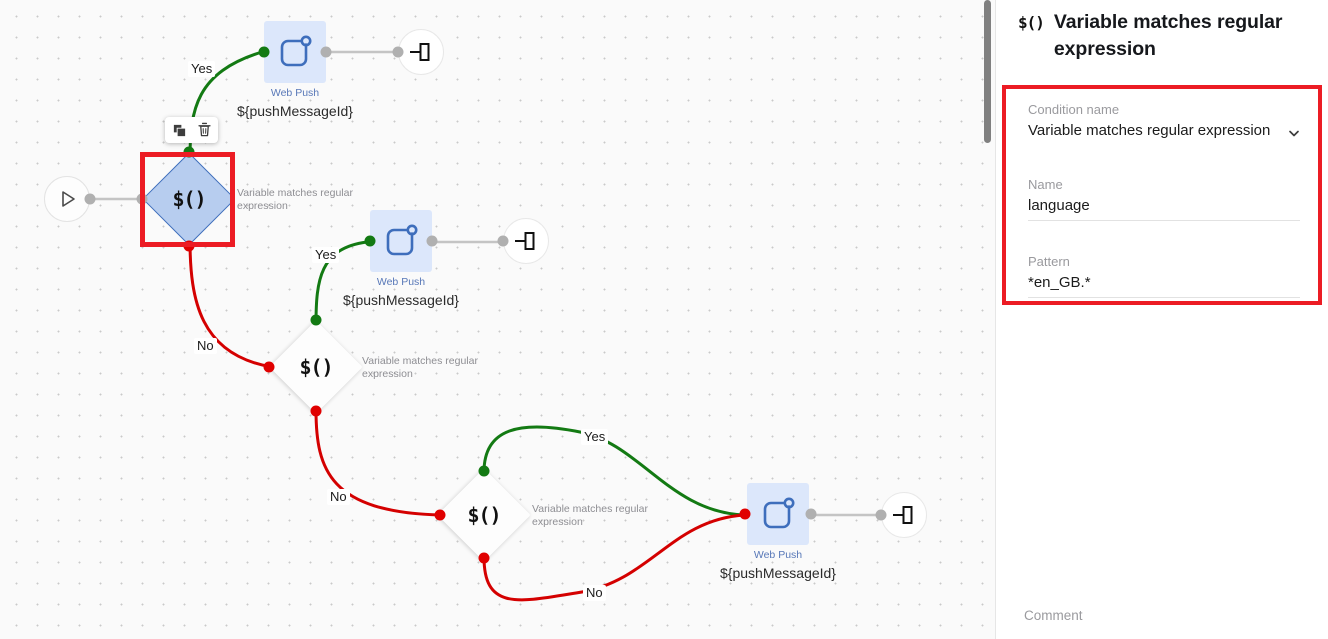 This screenshot has width=1328, height=639. What do you see at coordinates (398, 52) in the screenshot?
I see `end-node-1-input-port` at bounding box center [398, 52].